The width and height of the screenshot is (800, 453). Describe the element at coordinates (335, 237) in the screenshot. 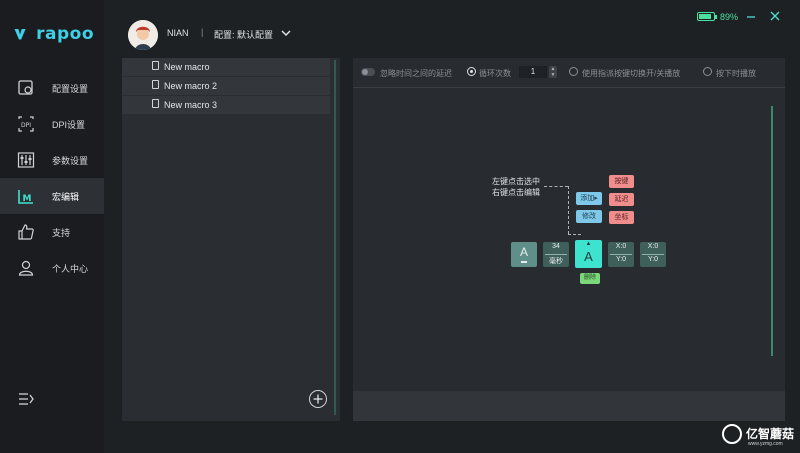

I see `macro-list-scrollbar` at that location.